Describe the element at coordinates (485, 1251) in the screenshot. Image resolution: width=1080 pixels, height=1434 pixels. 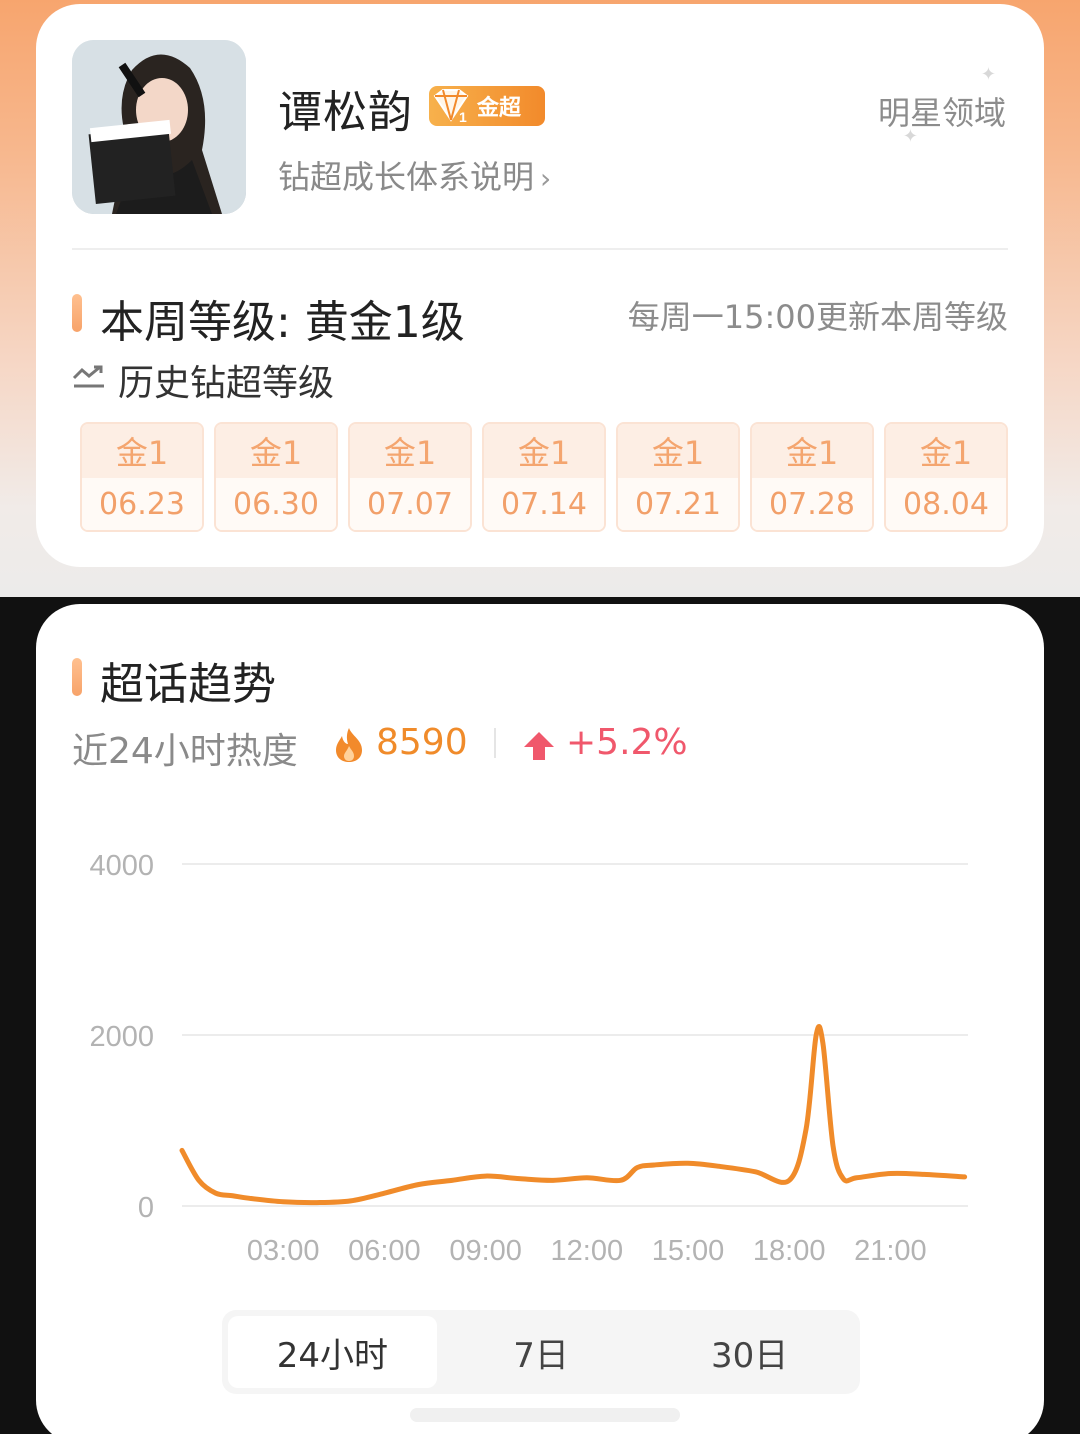
I see `x-tick-label: 09:00` at that location.